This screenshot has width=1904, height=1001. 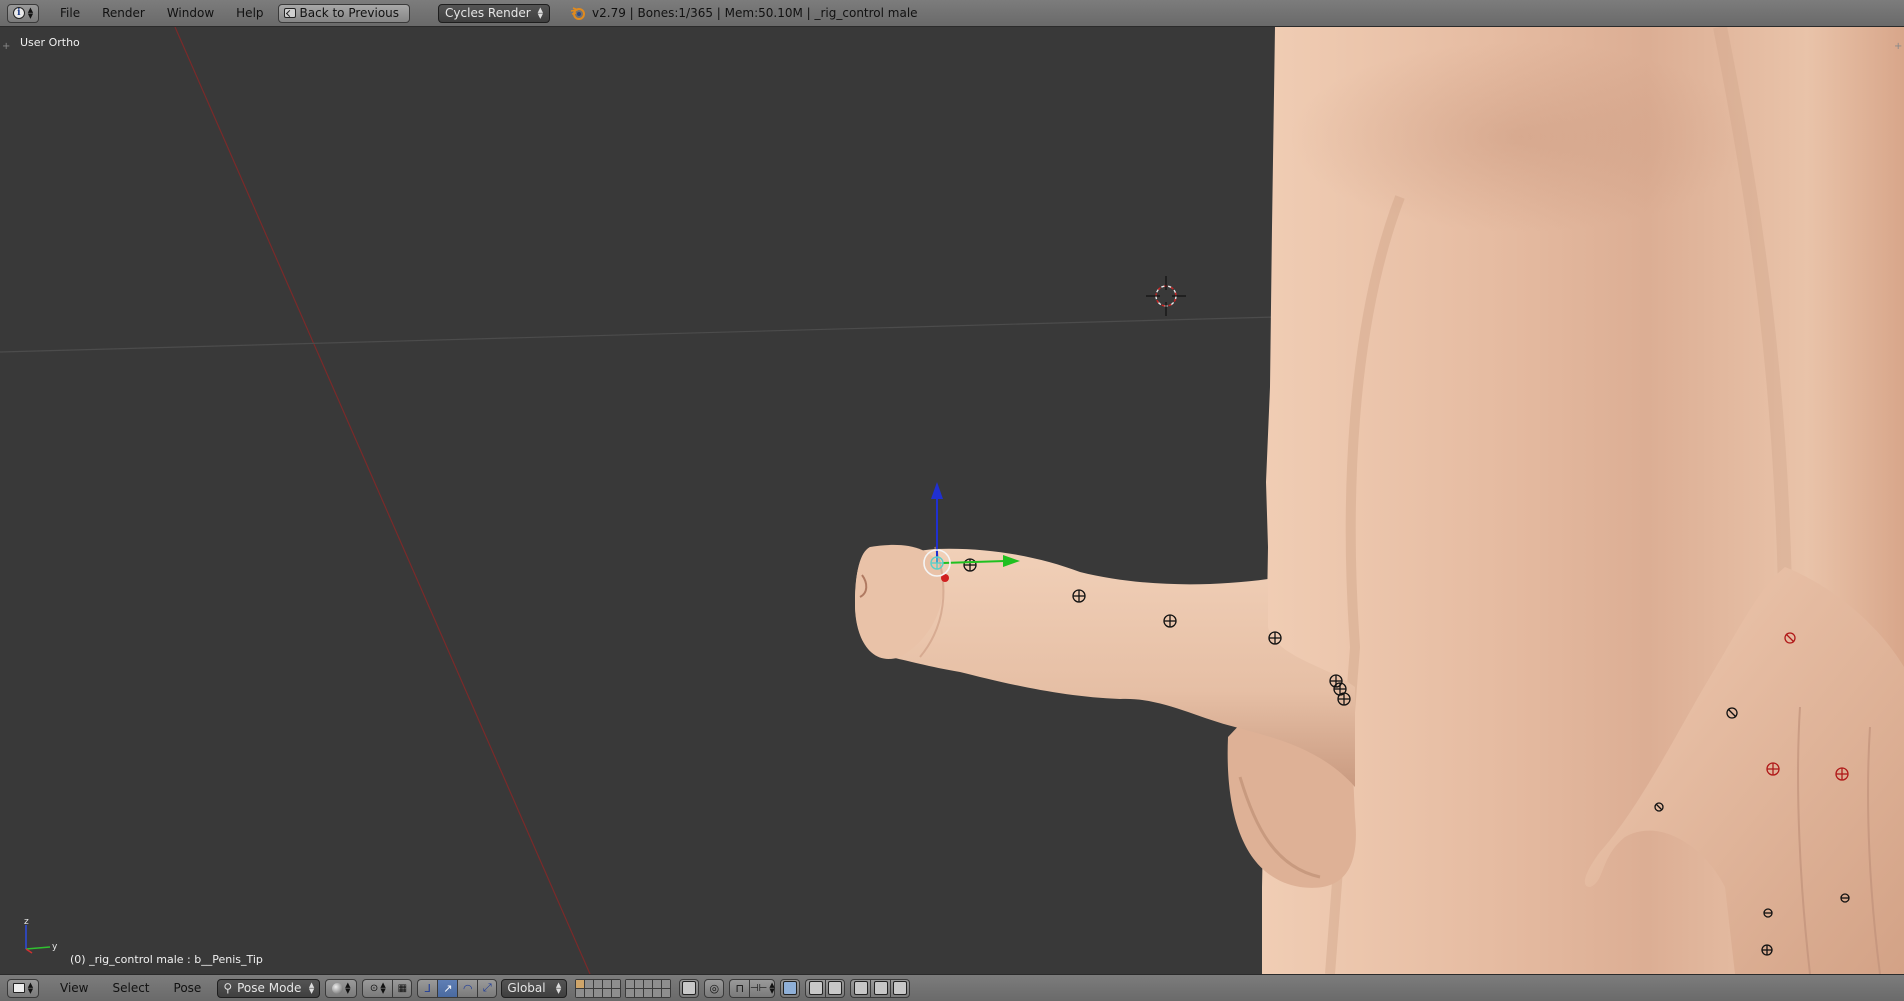 I want to click on region-toggle-left-icon: +, so click(x=6, y=47).